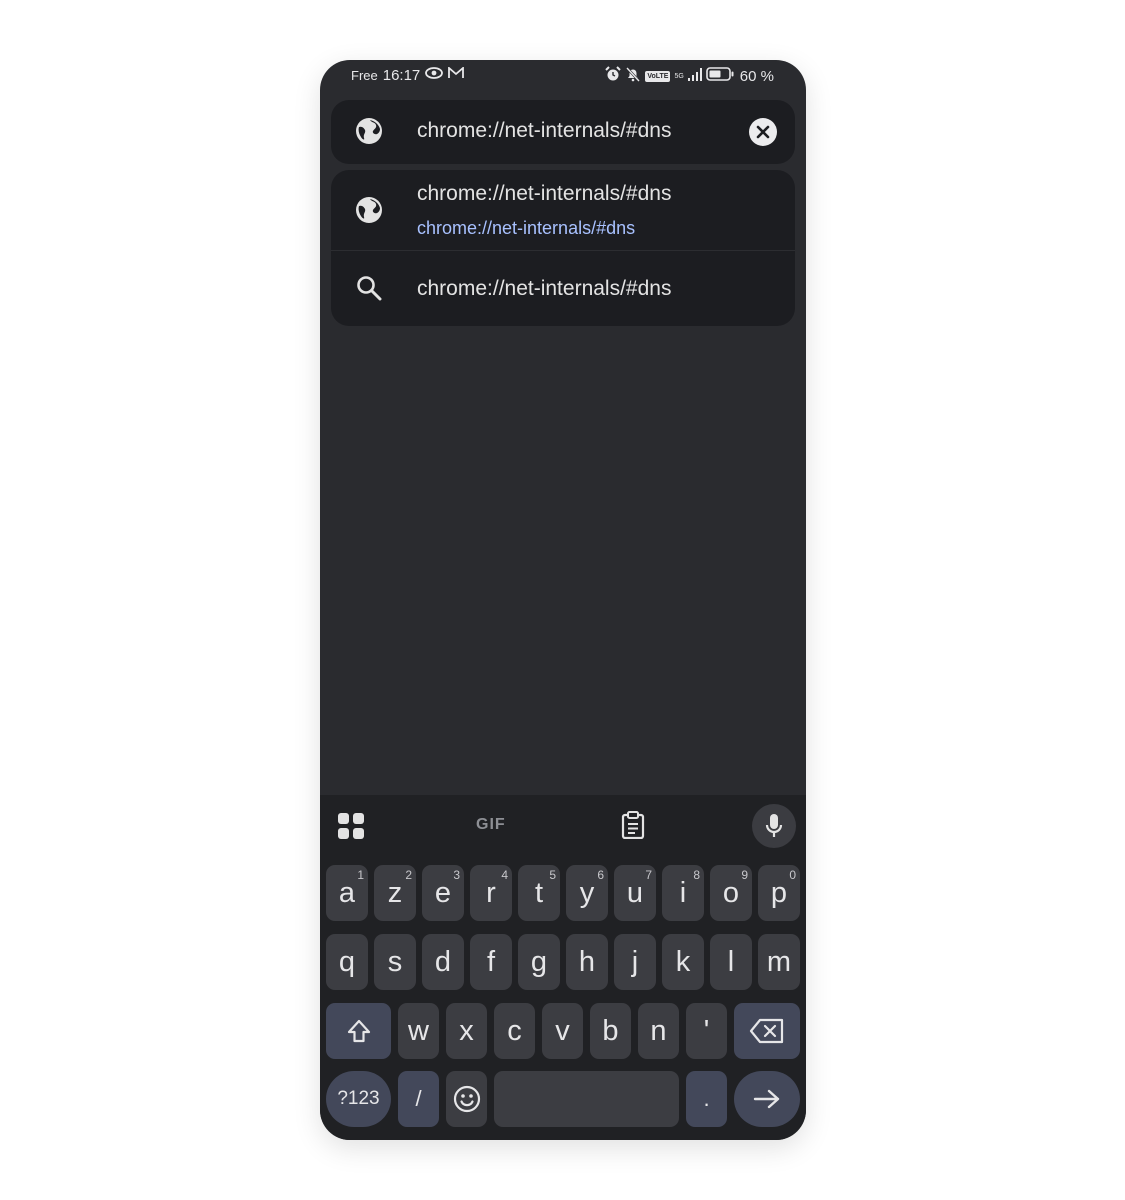 This screenshot has width=1125, height=1200. I want to click on key-m: m, so click(779, 962).